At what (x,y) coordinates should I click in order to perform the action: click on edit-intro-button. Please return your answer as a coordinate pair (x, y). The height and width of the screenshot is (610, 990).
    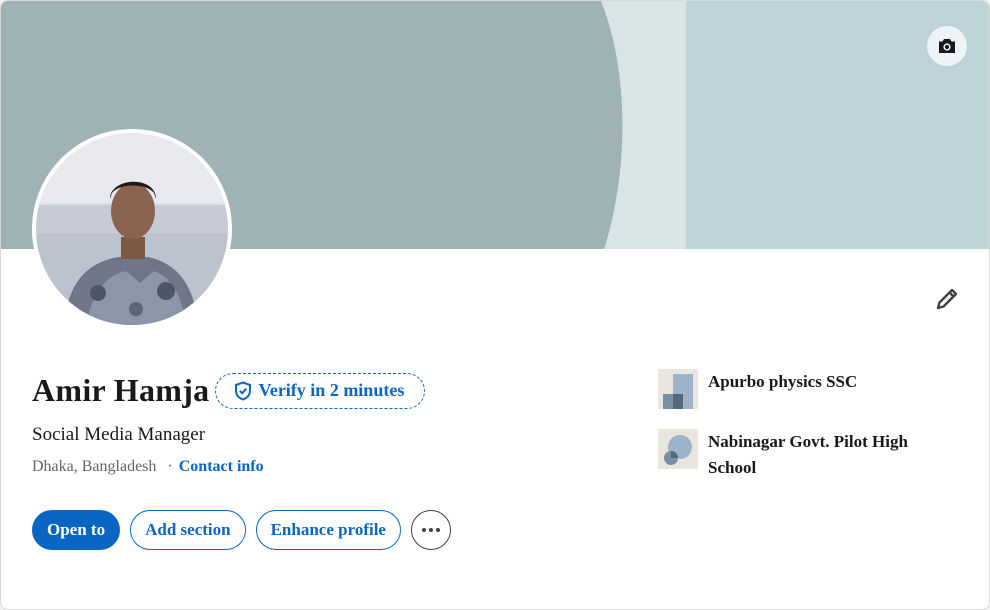
    Looking at the image, I should click on (947, 299).